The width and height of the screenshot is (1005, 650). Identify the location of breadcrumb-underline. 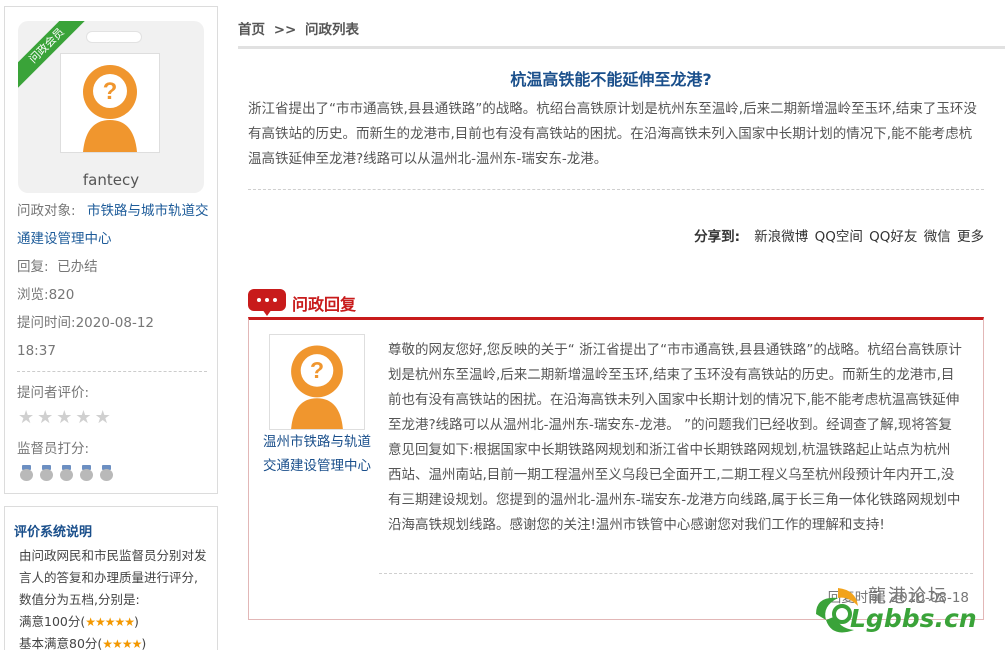
(621, 47).